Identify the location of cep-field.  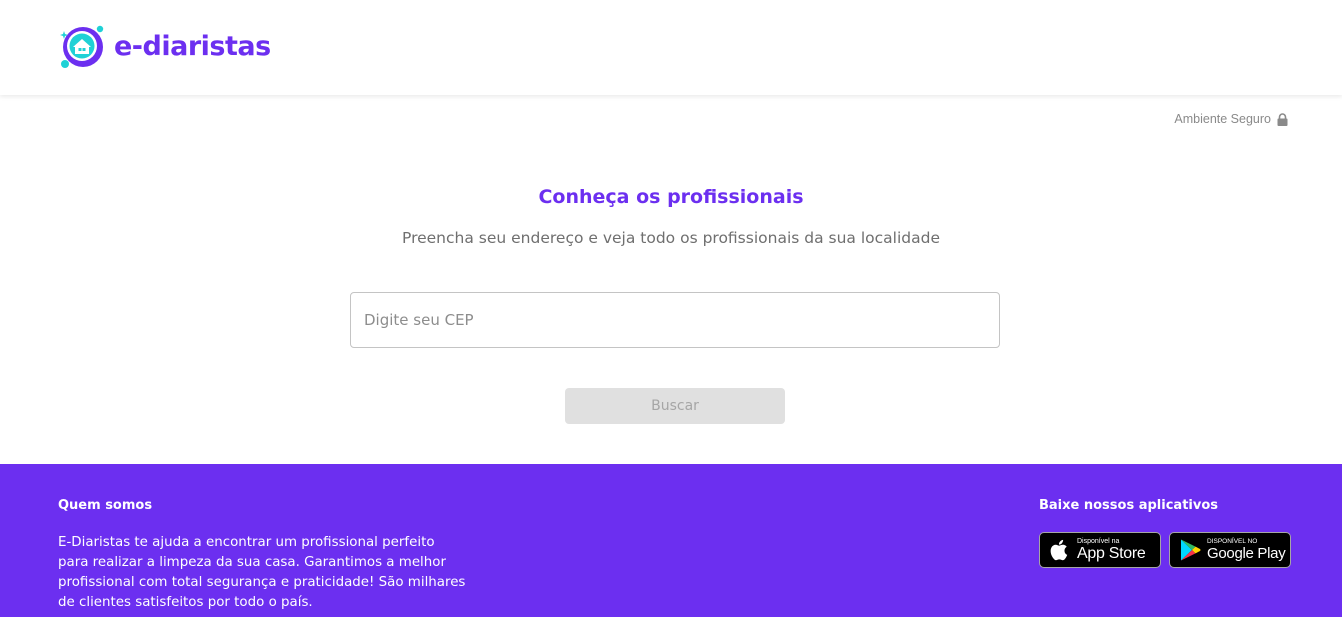
(675, 320).